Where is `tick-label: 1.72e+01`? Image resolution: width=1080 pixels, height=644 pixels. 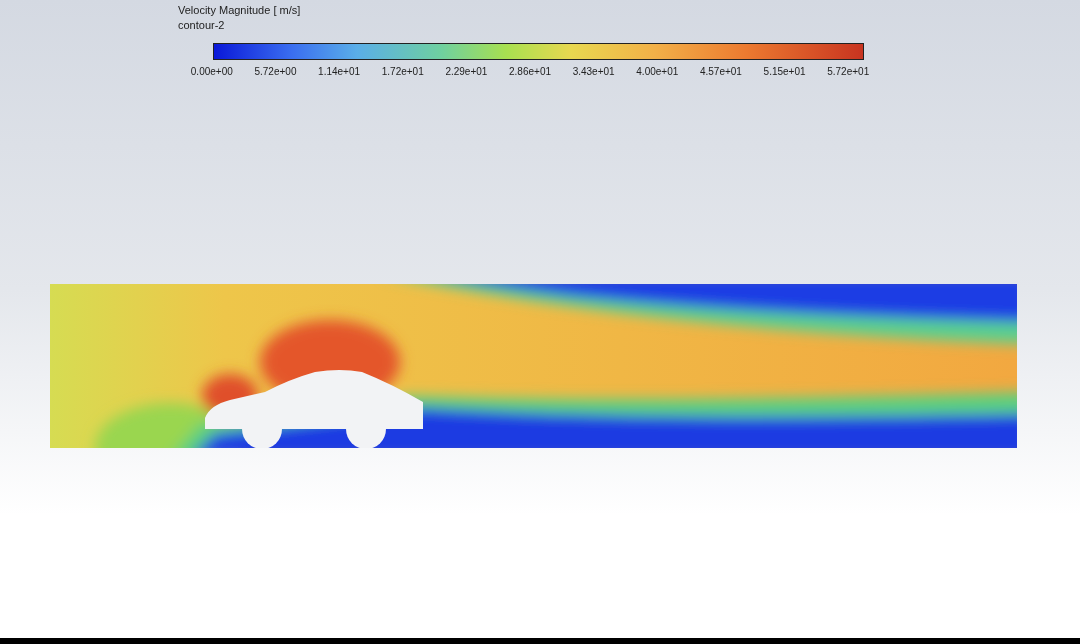
tick-label: 1.72e+01 is located at coordinates (402, 72).